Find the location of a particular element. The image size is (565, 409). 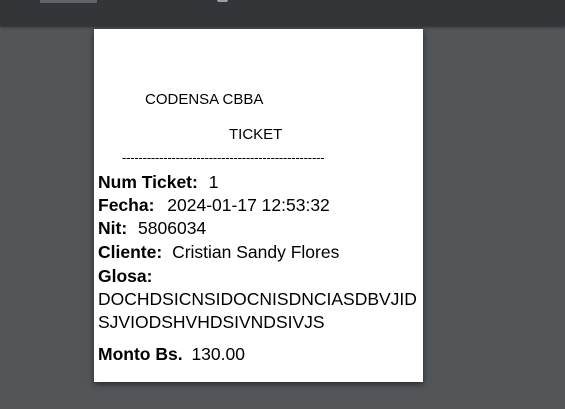

num-ticket-value: 1 is located at coordinates (213, 182).